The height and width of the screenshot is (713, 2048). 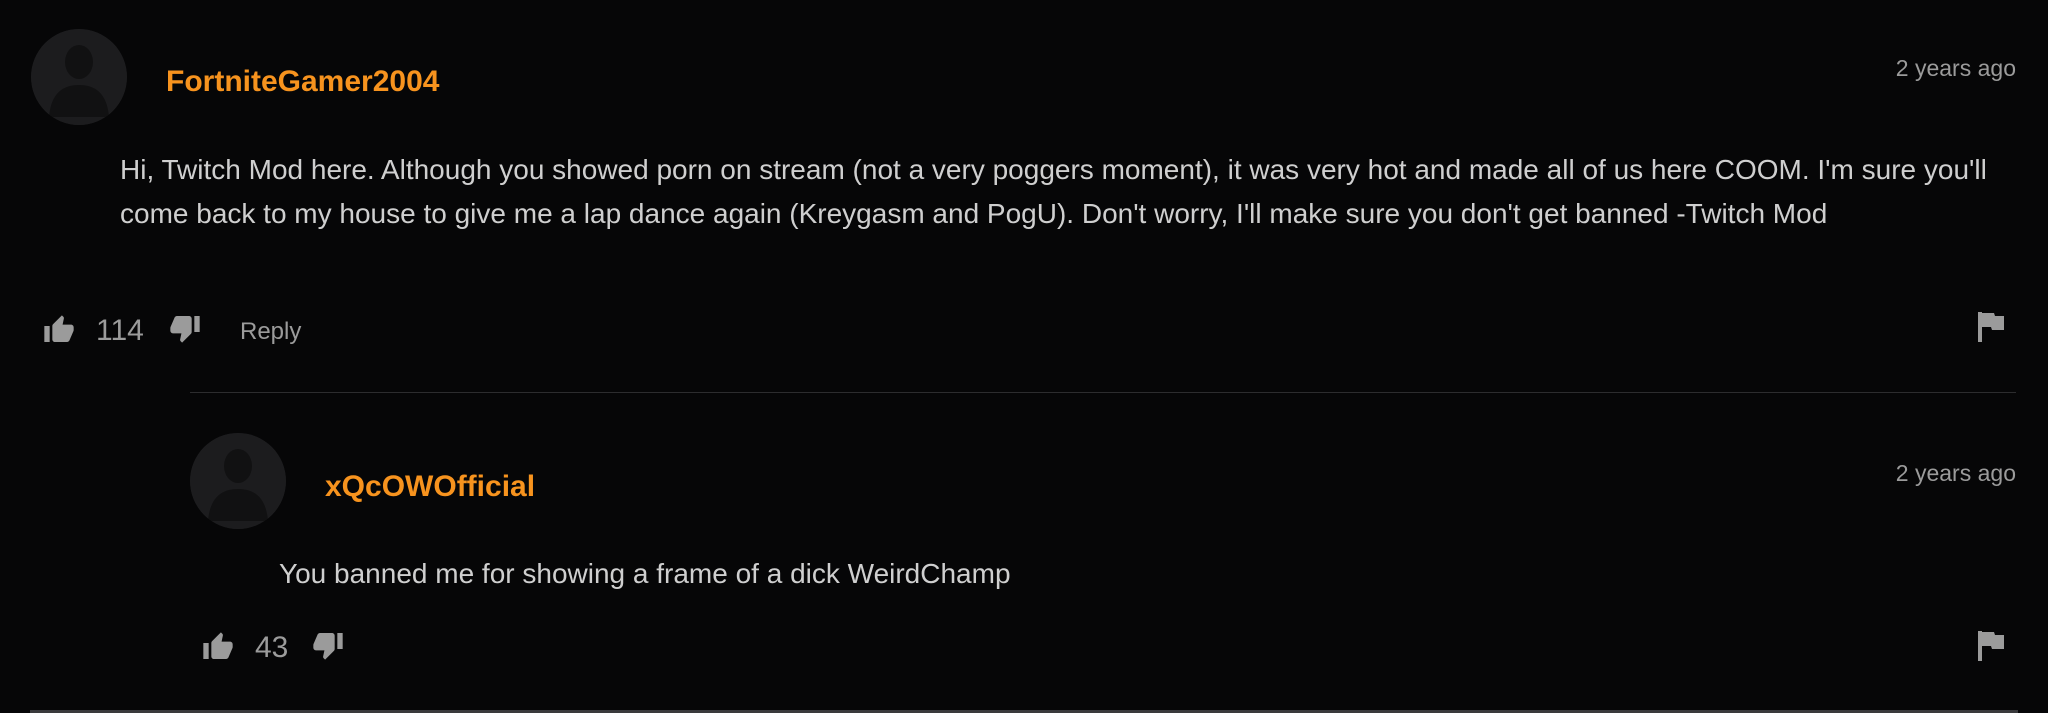 I want to click on comment-username: FortniteGamer2004, so click(x=302, y=82).